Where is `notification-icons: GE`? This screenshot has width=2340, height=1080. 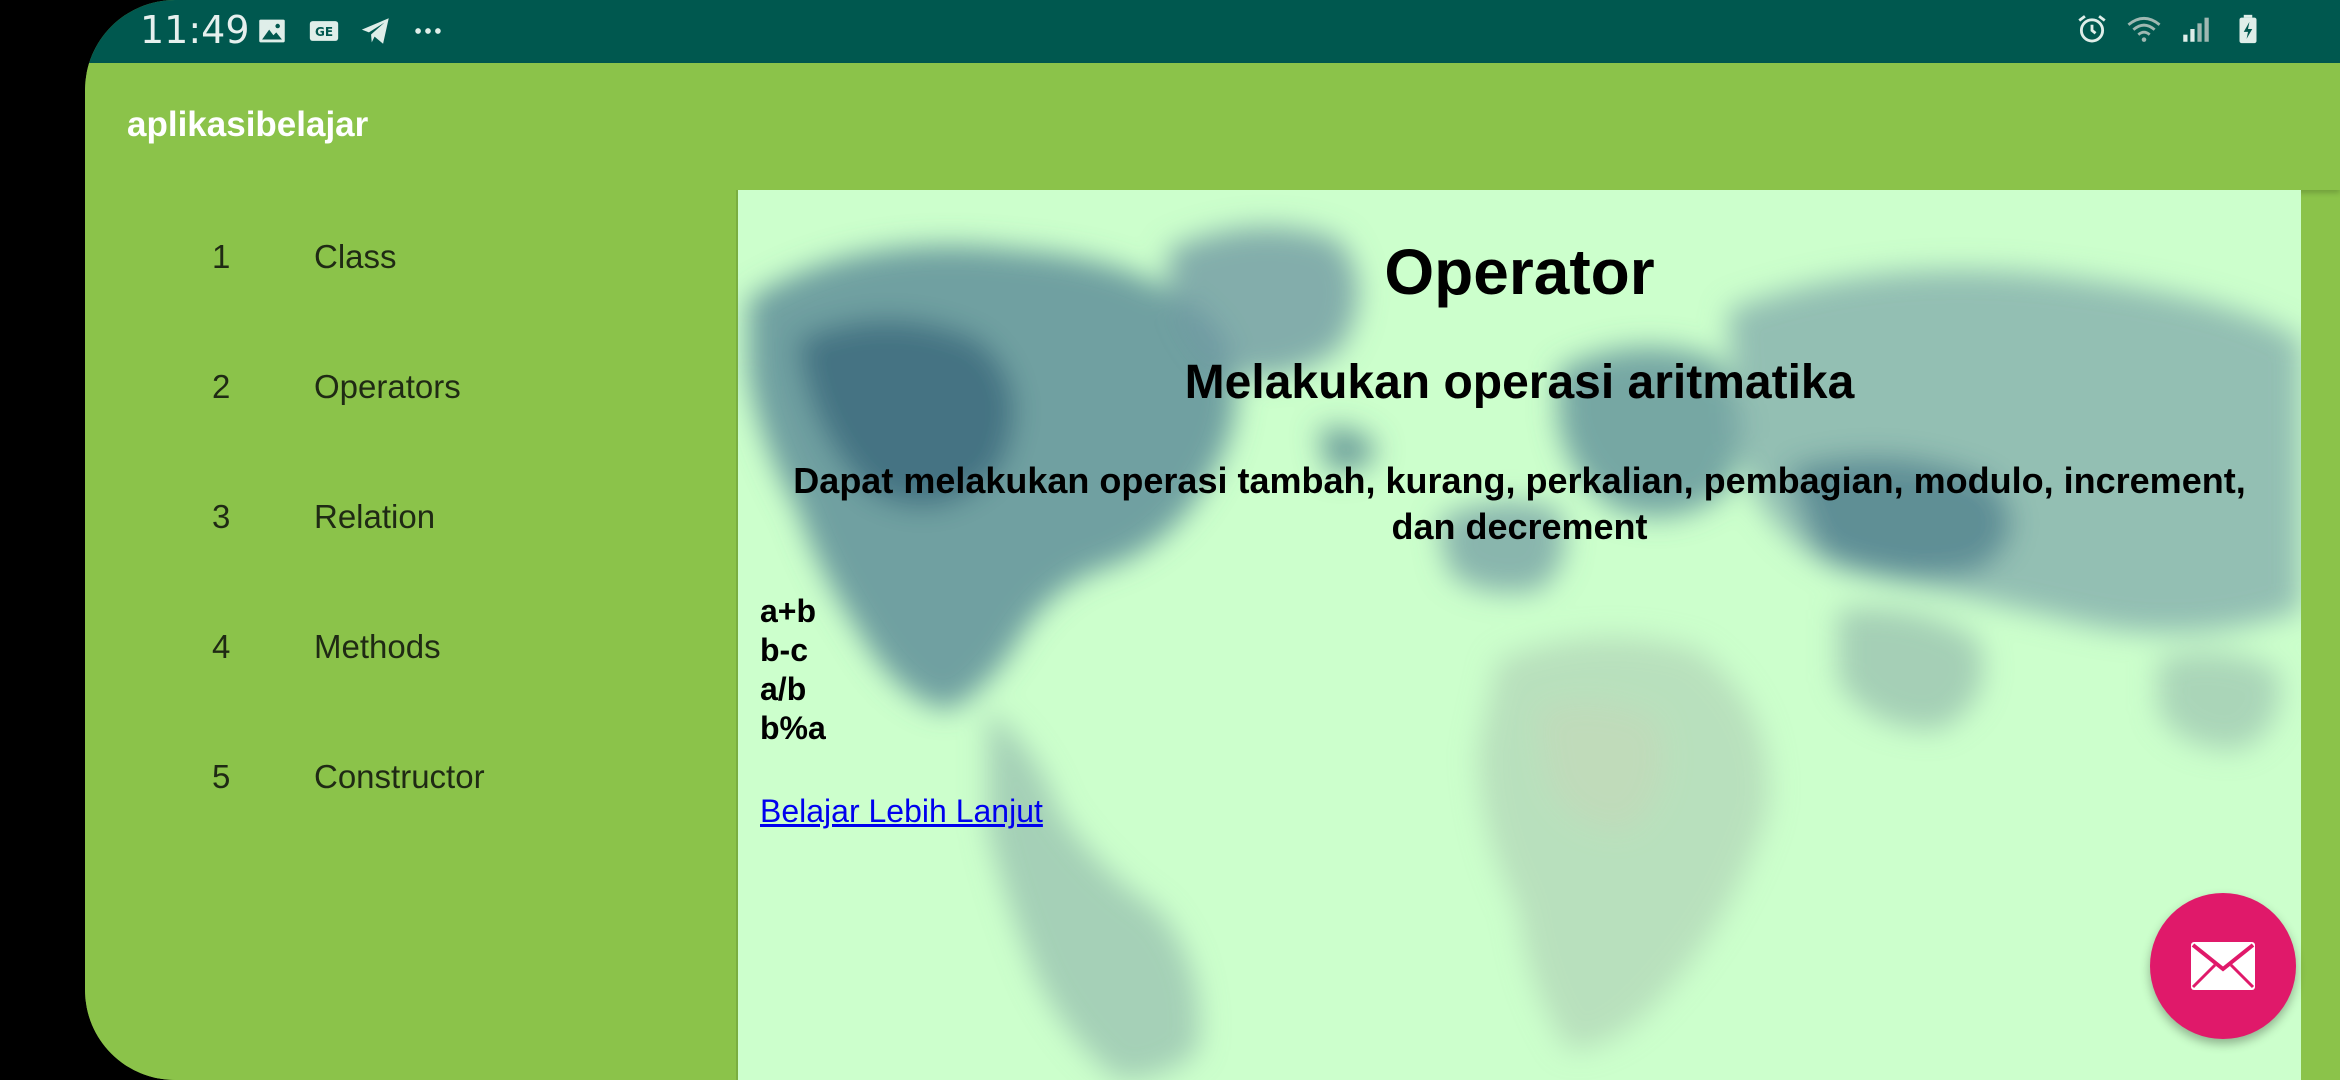
notification-icons: GE is located at coordinates (350, 31).